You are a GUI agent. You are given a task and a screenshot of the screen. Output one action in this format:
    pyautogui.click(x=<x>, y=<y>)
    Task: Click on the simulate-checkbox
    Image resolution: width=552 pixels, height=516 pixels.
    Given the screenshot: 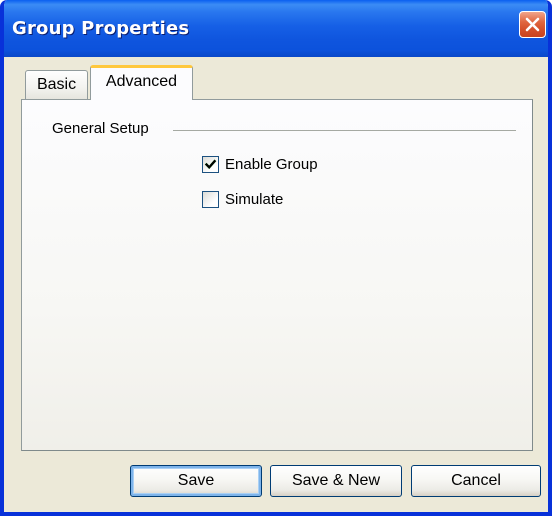 What is the action you would take?
    pyautogui.click(x=210, y=199)
    